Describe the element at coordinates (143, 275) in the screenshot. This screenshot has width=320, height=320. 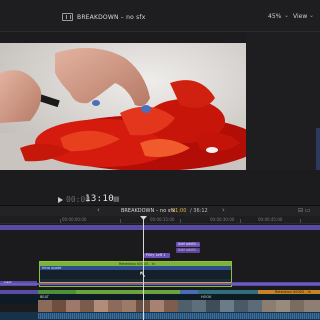
I see `pointer-cursor-icon: ↖` at that location.